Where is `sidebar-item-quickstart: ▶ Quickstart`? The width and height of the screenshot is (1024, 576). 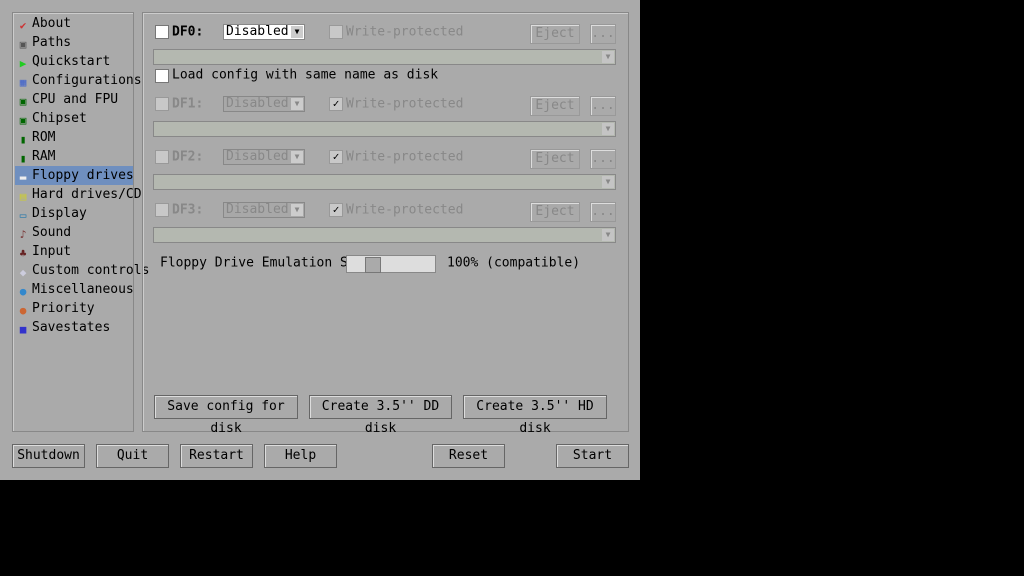
sidebar-item-quickstart: ▶ Quickstart is located at coordinates (74, 61).